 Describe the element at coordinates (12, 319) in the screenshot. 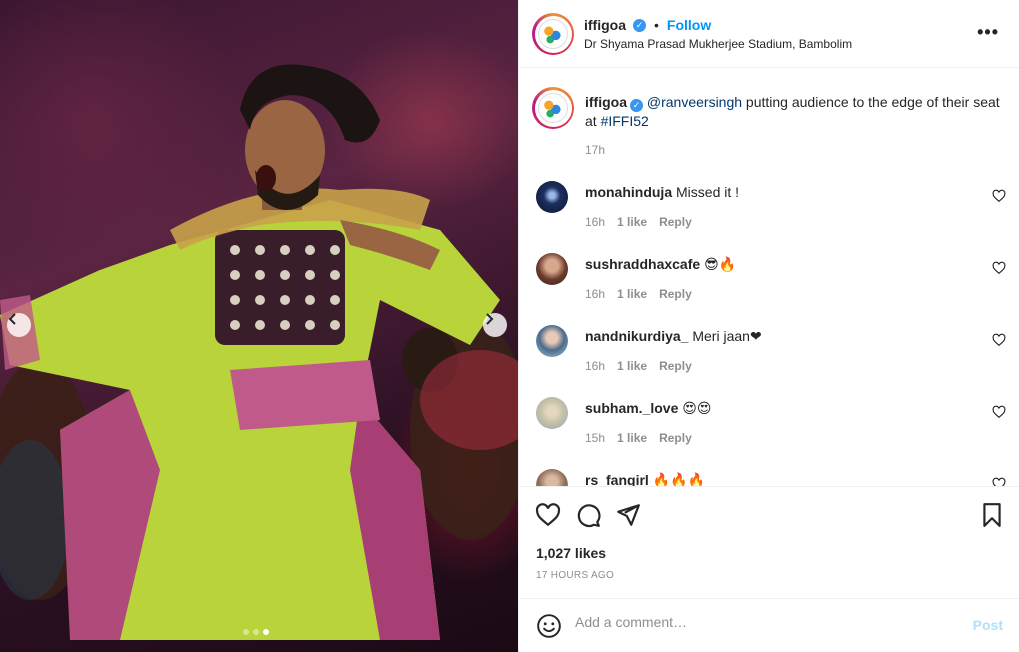

I see `chevron-left-icon` at that location.